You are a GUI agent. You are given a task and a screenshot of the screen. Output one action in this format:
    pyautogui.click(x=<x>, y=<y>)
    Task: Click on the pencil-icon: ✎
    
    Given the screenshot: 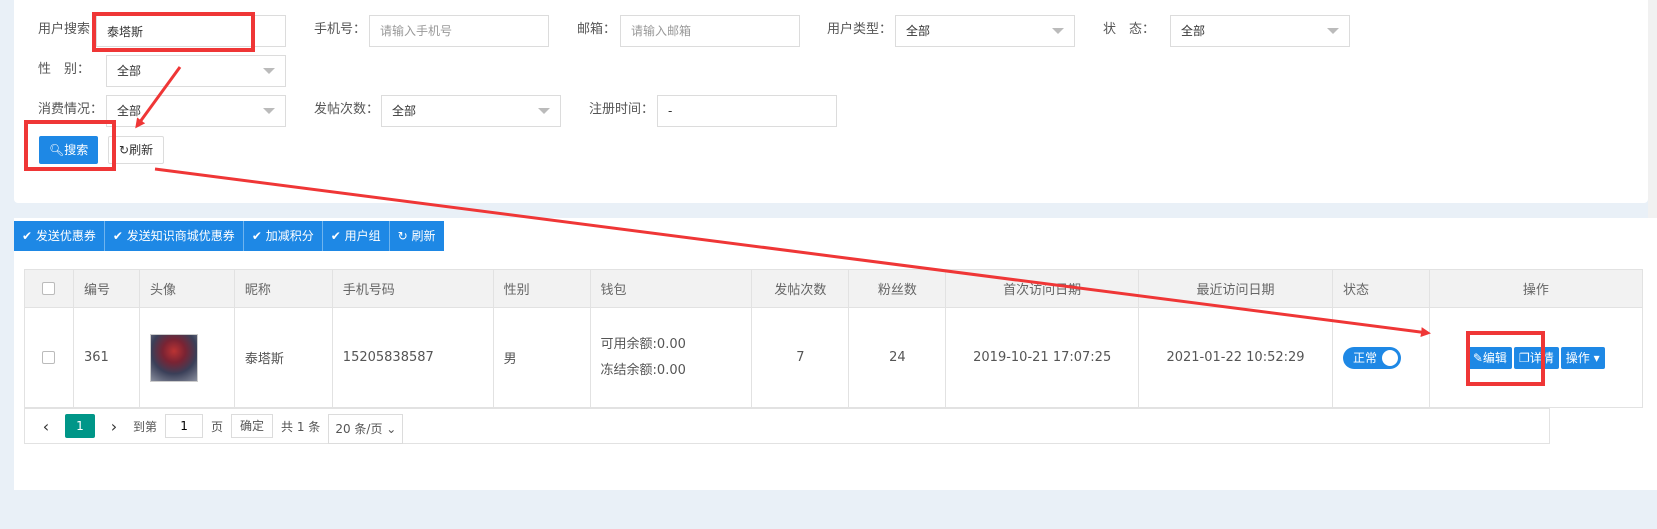 What is the action you would take?
    pyautogui.click(x=1477, y=357)
    